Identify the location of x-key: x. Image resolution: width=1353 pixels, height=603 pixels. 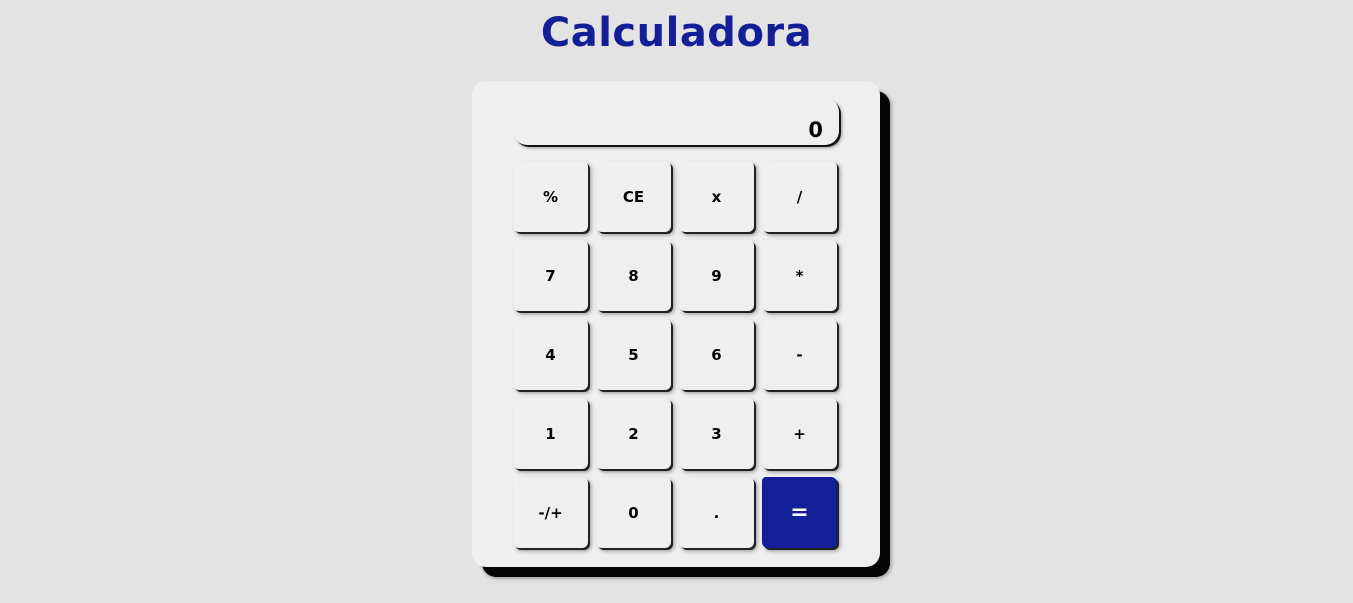
(716, 196).